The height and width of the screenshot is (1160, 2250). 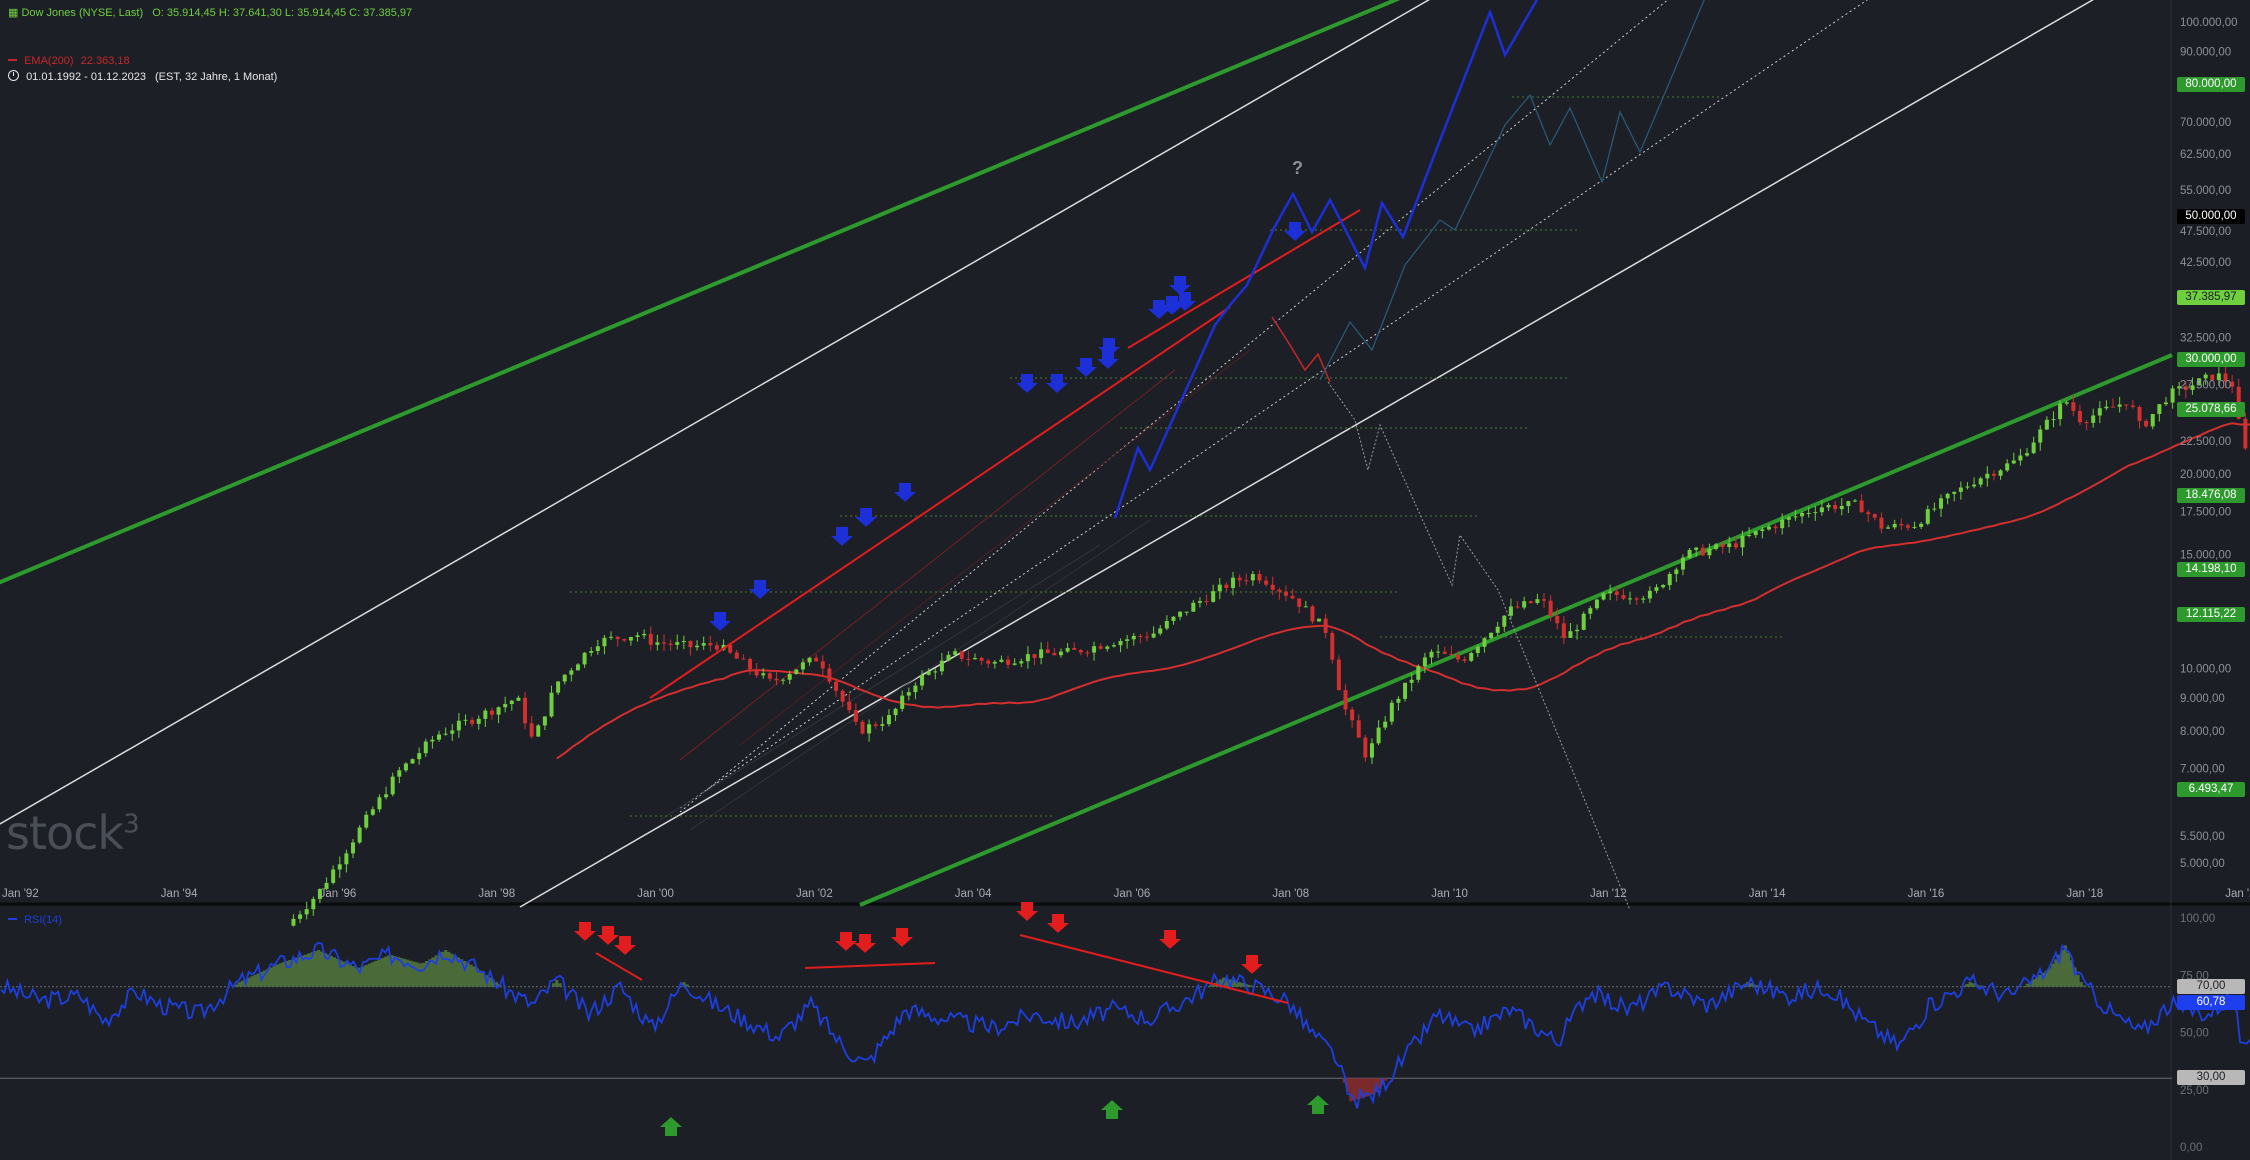 I want to click on x-tick-label: Jan '96, so click(x=338, y=894).